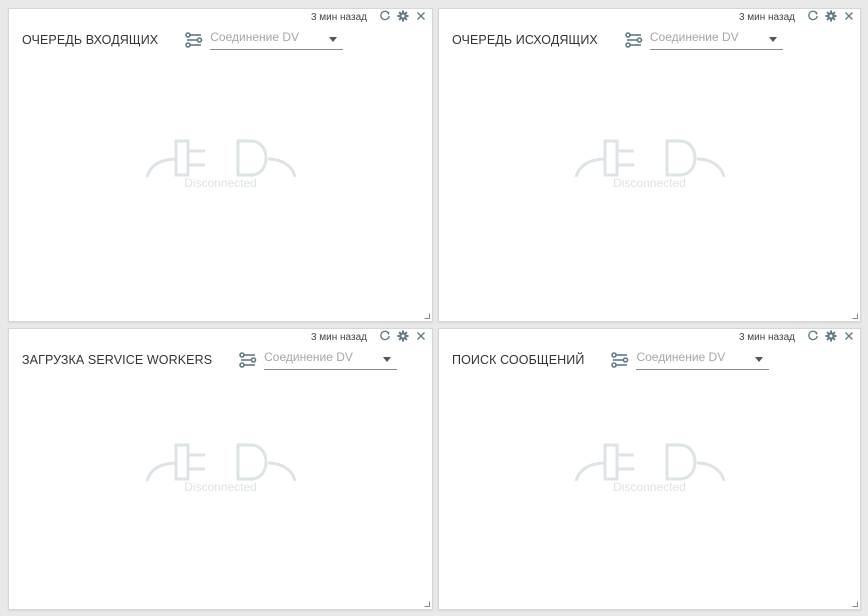 Image resolution: width=868 pixels, height=616 pixels. I want to click on widget-header: ОЧЕРЕДЬ ВХОДЯЩИХ Соединение DV, so click(222, 40).